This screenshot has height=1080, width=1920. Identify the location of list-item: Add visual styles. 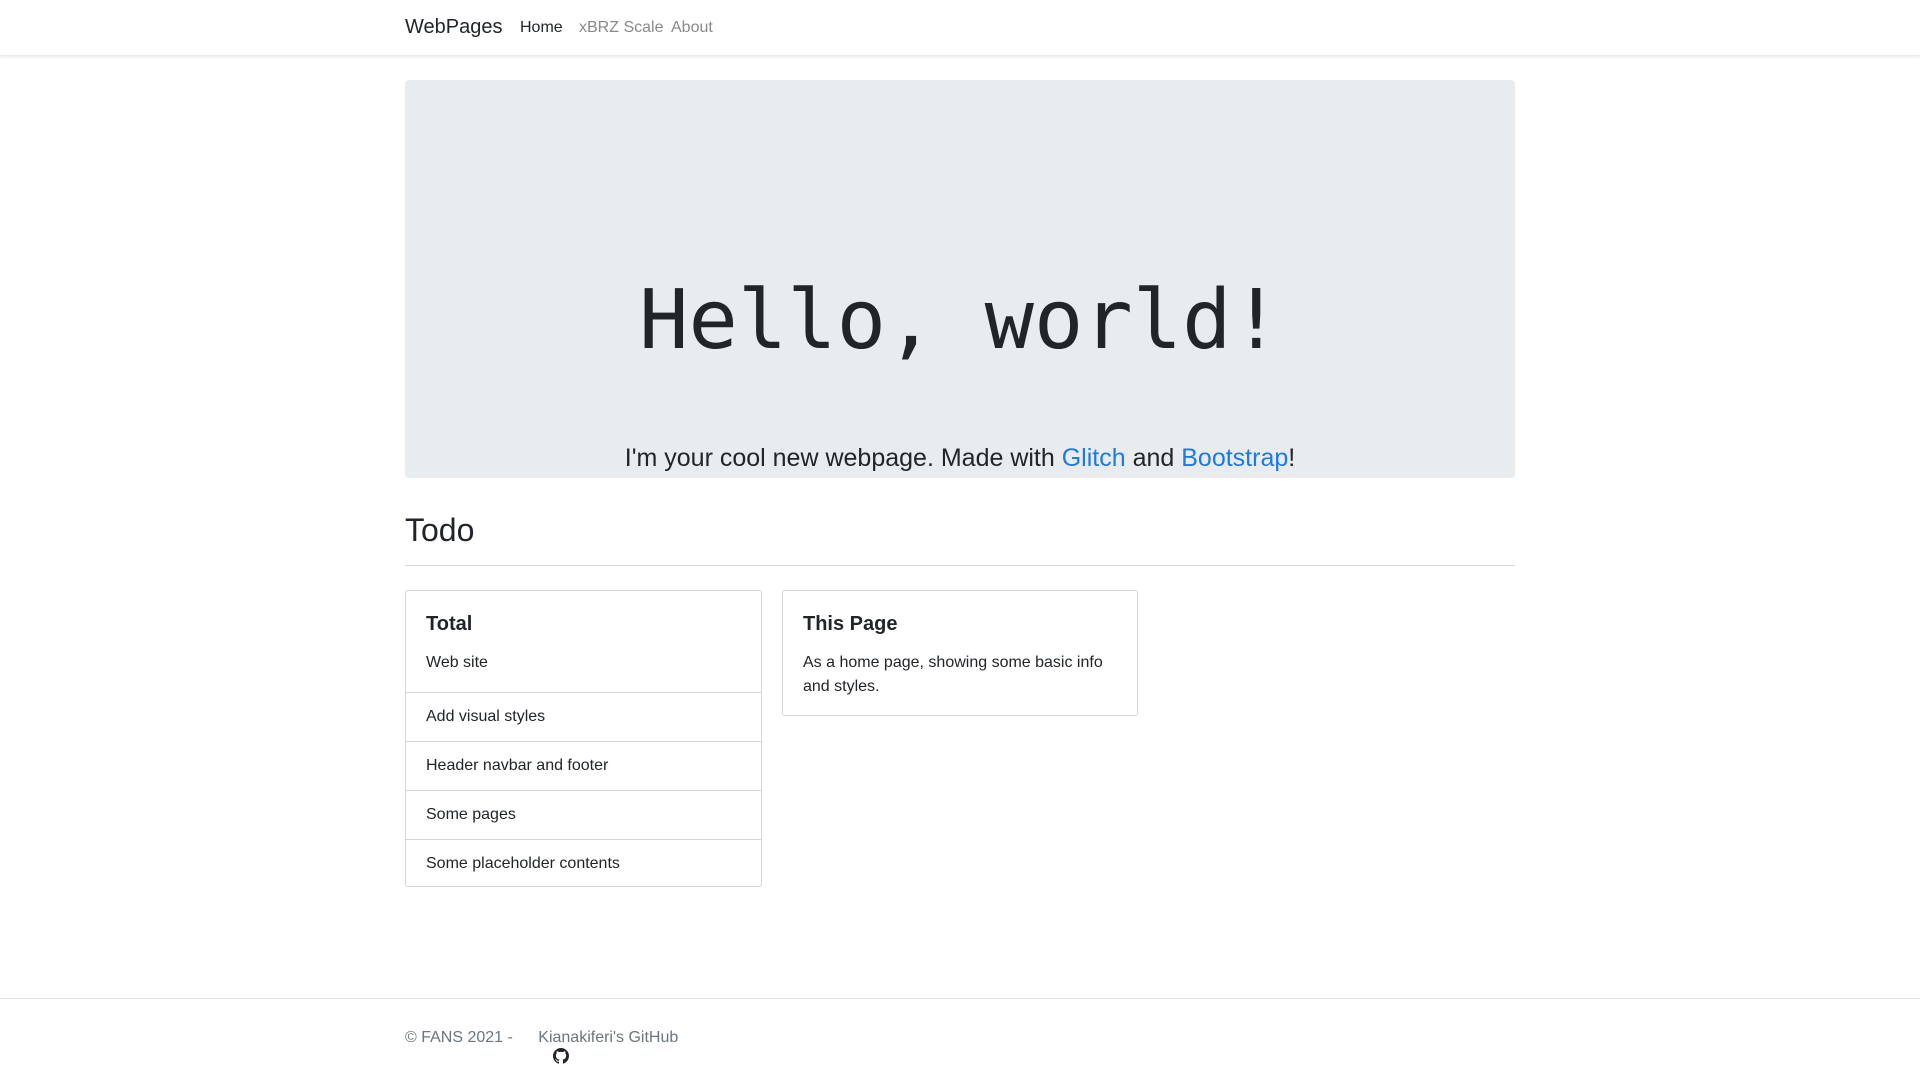
(583, 716).